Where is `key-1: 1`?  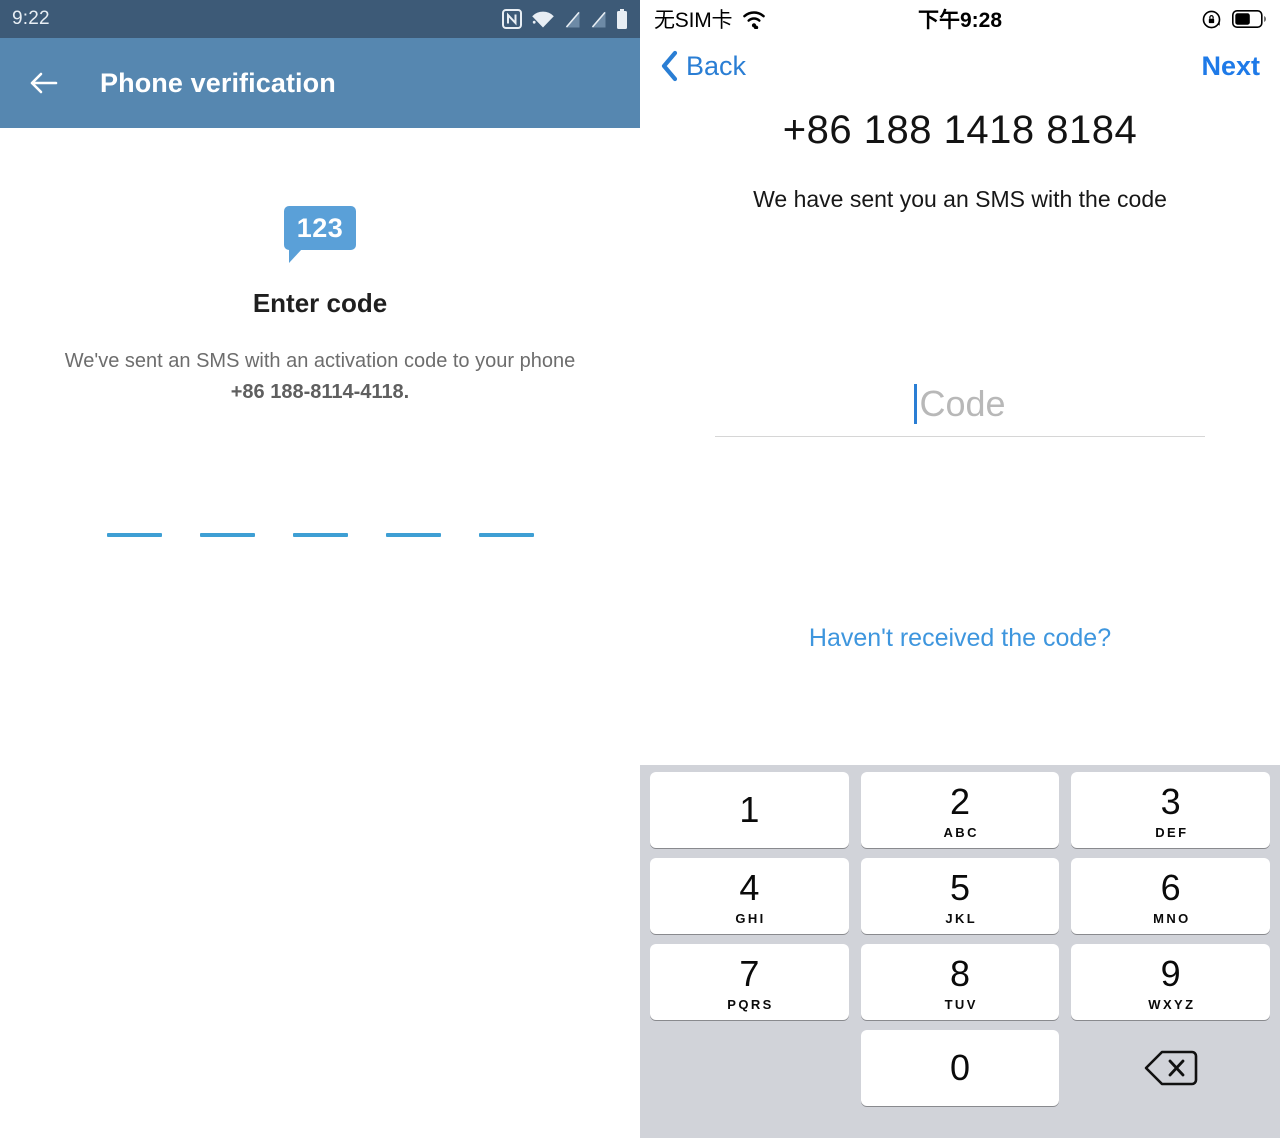 key-1: 1 is located at coordinates (749, 810).